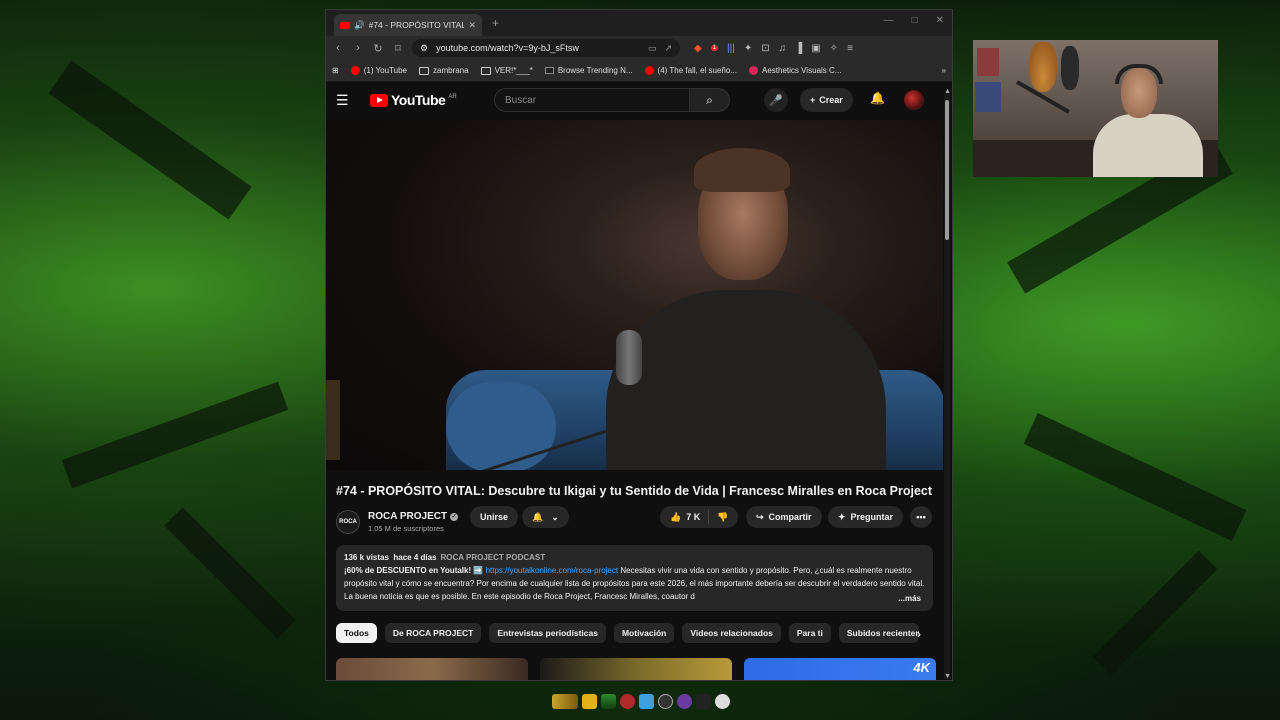 This screenshot has height=720, width=1280. Describe the element at coordinates (652, 48) in the screenshot. I see `cast-icon: ▭` at that location.